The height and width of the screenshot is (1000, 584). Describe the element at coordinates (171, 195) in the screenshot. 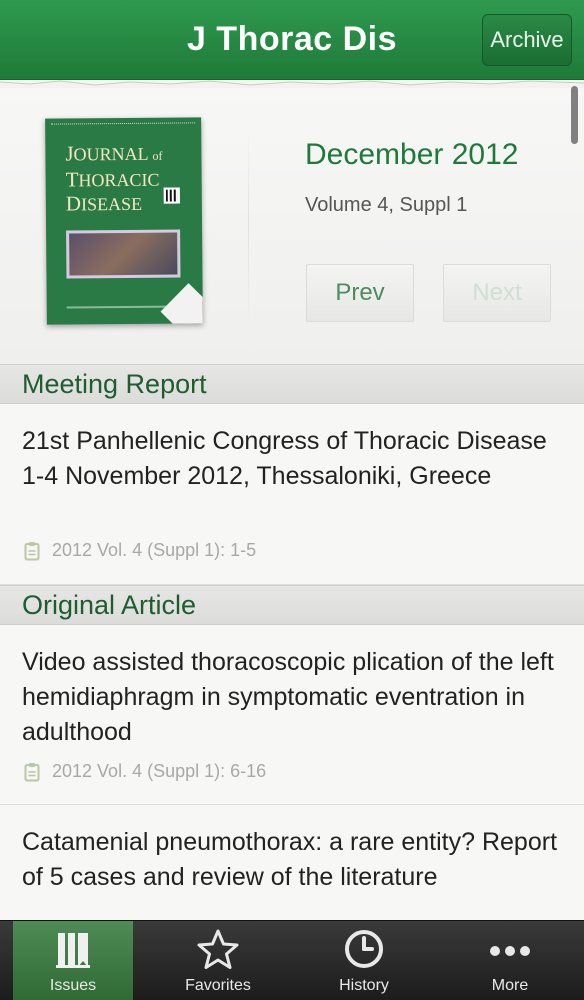

I see `qr-code-icon` at that location.